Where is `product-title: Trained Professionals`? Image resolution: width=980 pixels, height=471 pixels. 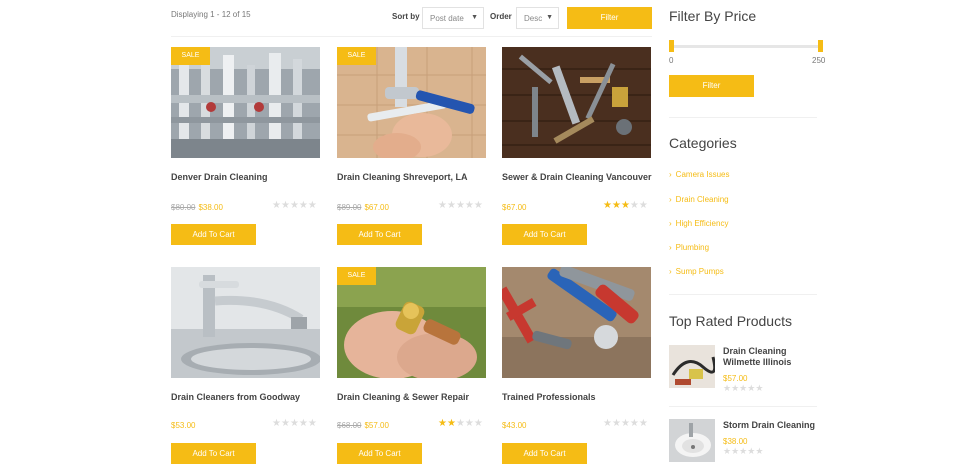
product-title: Trained Professionals is located at coordinates (577, 397).